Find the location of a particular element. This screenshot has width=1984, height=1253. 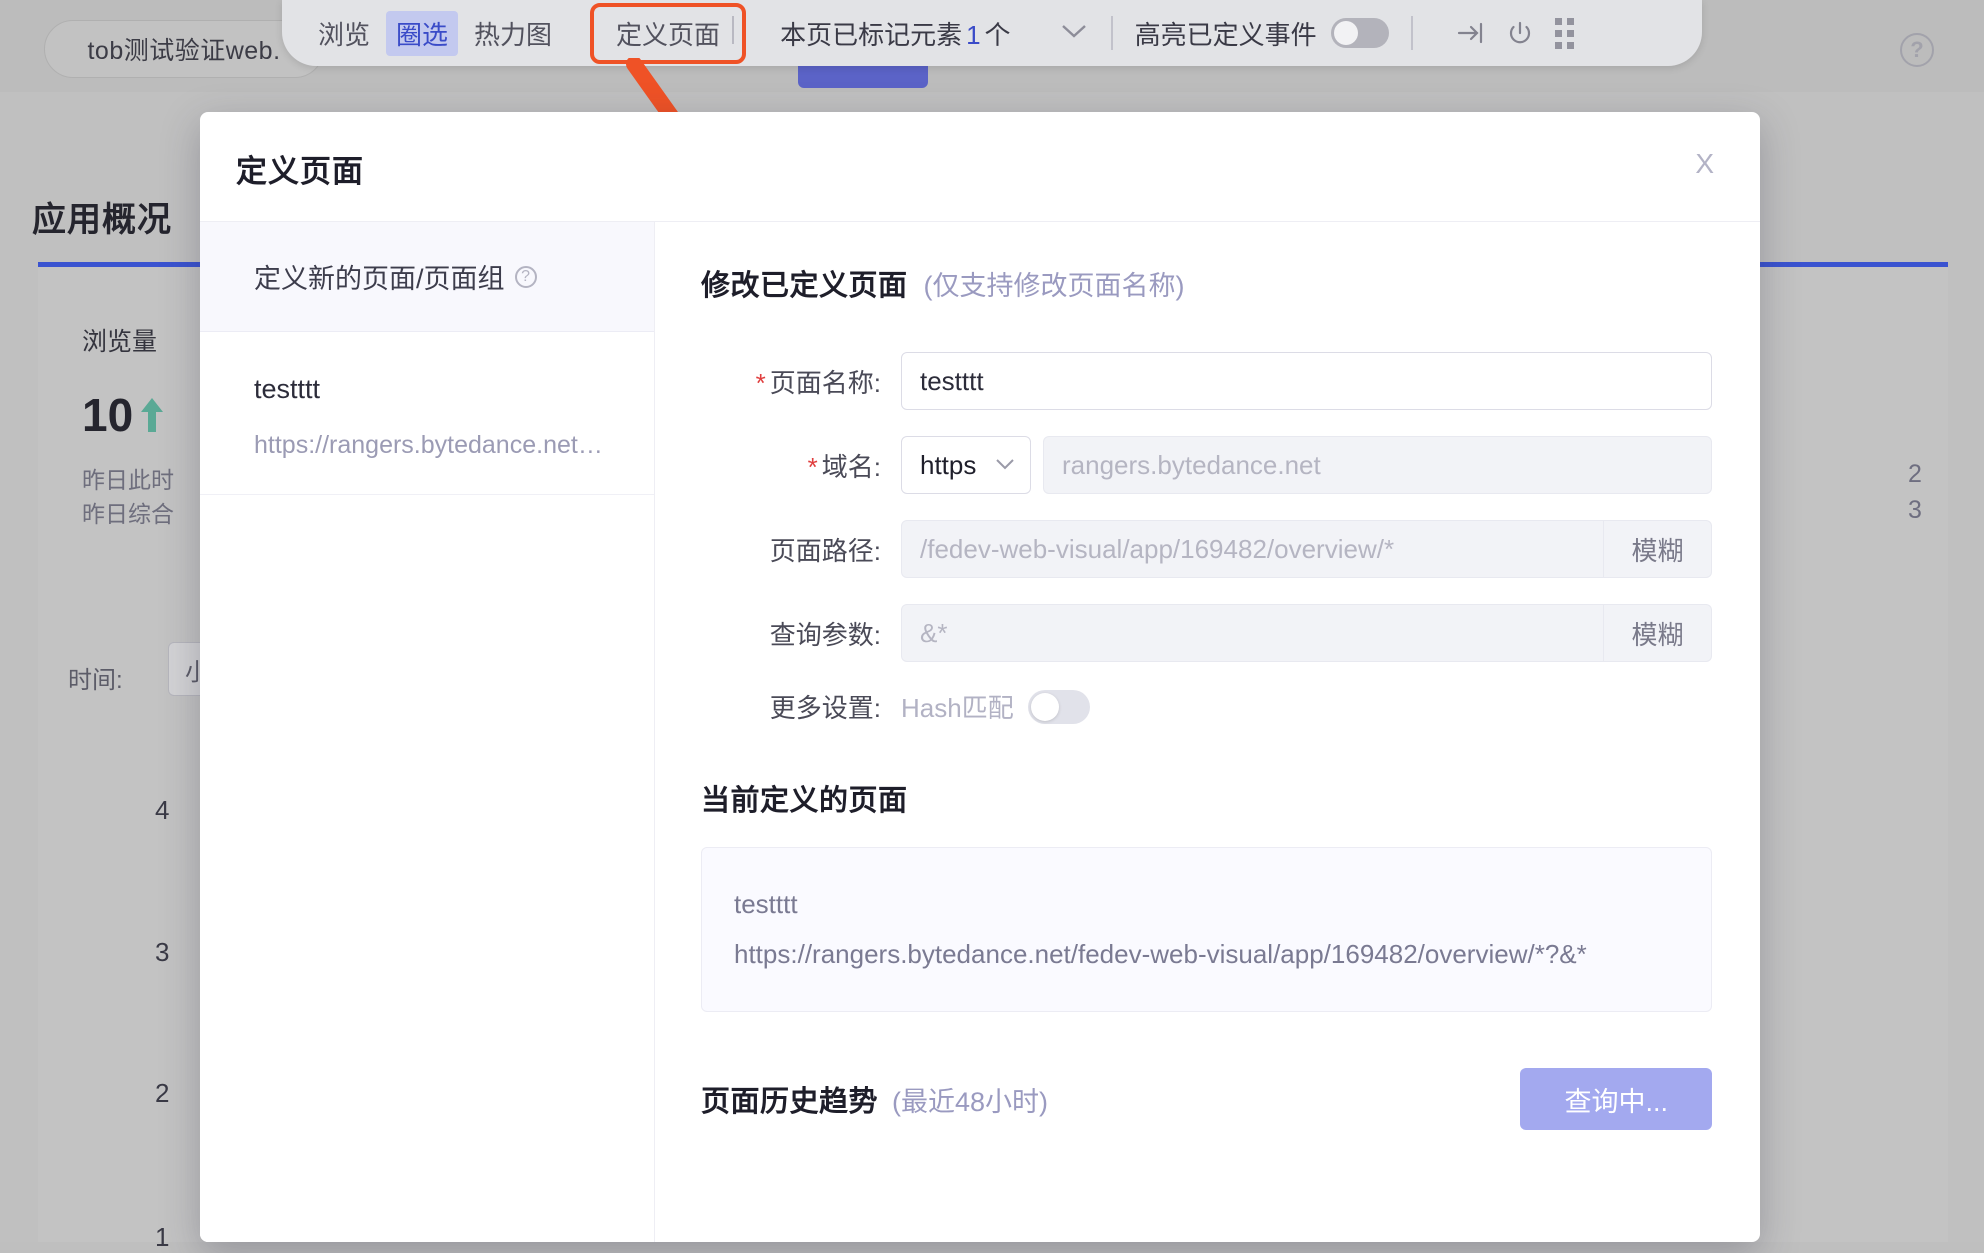

label-page-name: *页面名称: is located at coordinates (801, 381).